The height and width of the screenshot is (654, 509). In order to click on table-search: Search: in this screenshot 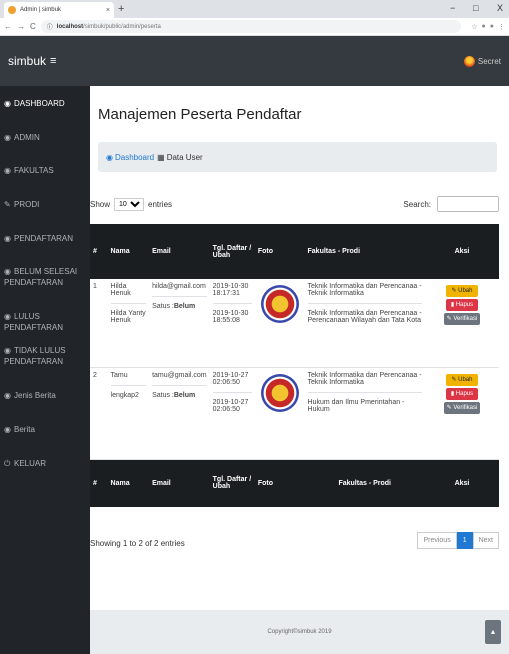, I will do `click(451, 204)`.